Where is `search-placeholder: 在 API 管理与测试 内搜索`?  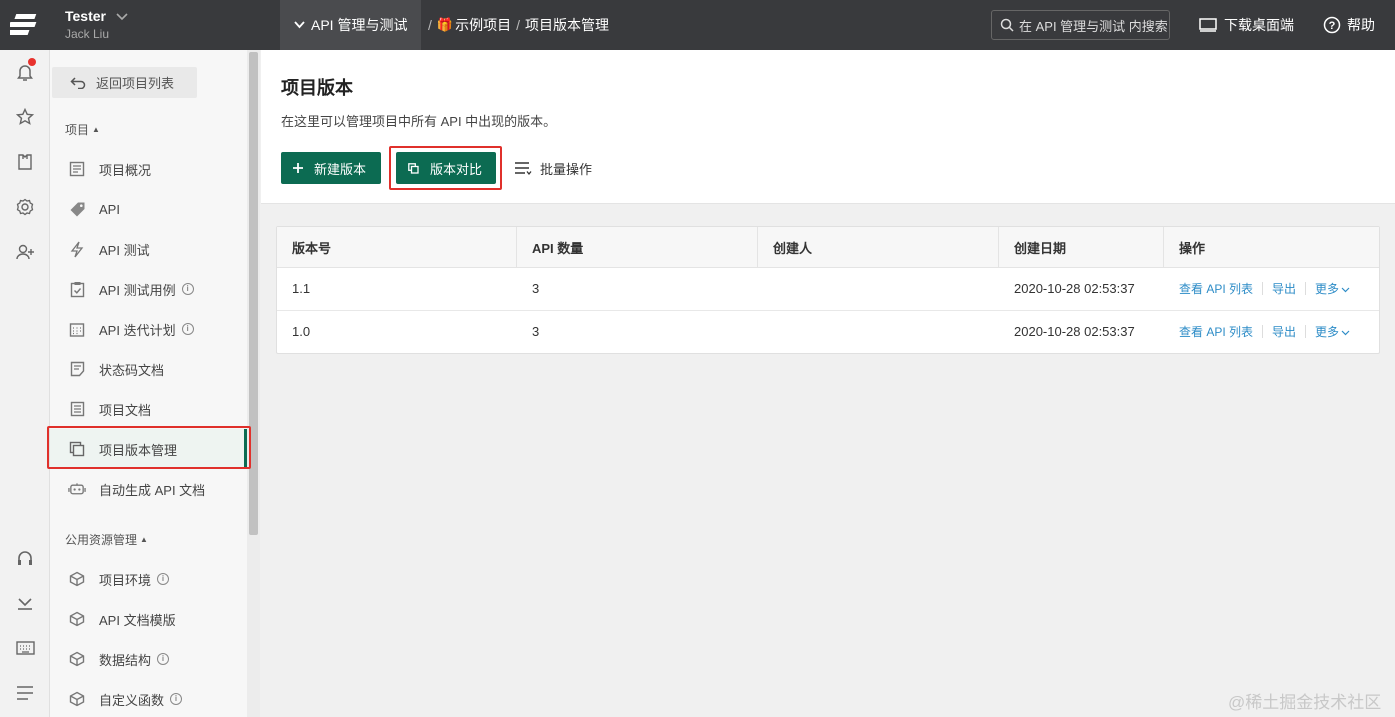
search-placeholder: 在 API 管理与测试 内搜索 is located at coordinates (1093, 26).